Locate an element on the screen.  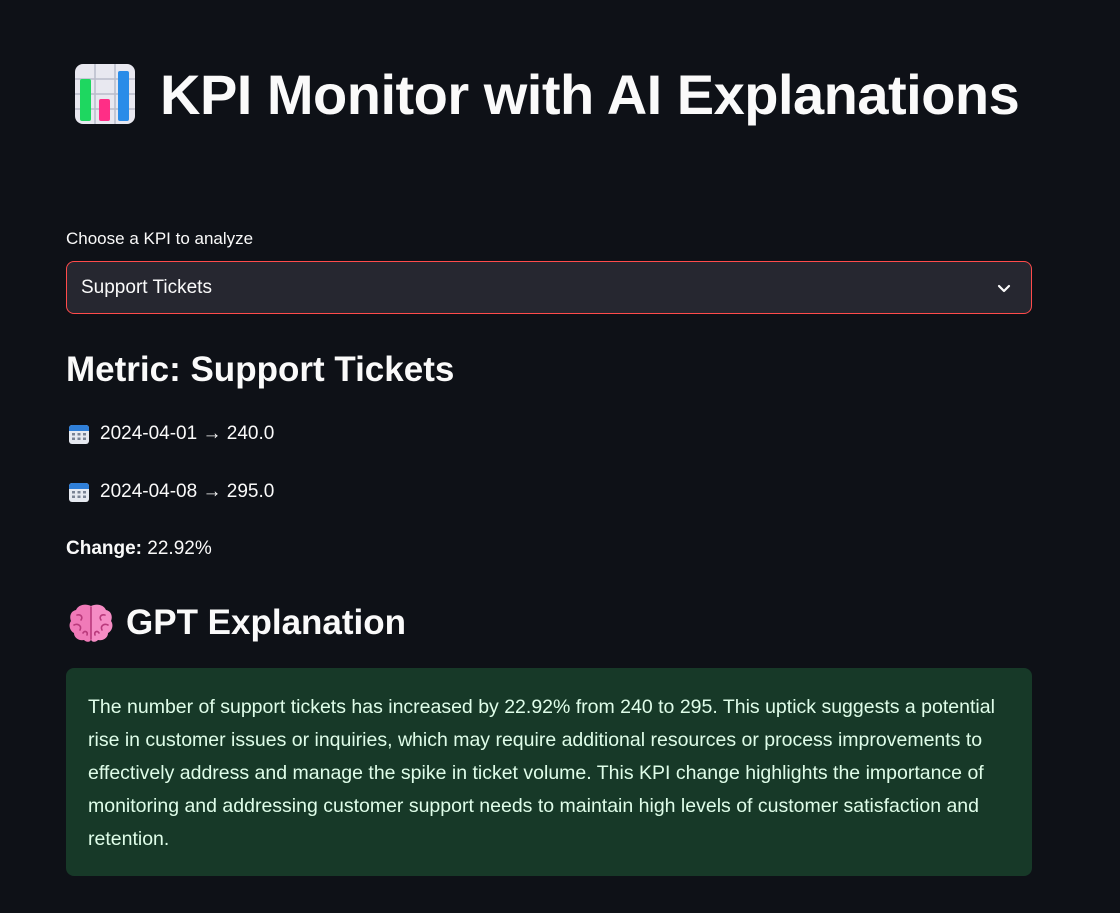
metric-row-text: 2024-04-01 → 240.0 is located at coordinates (187, 433).